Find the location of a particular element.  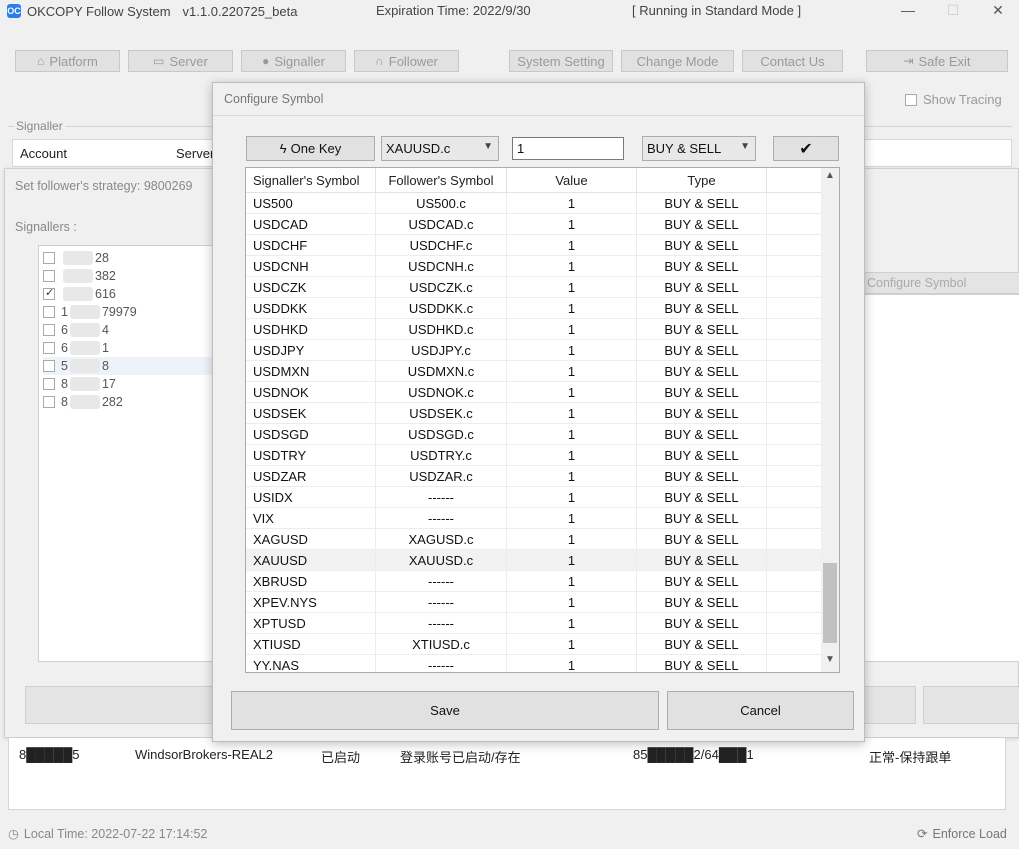

signaller-button: ● Signaller is located at coordinates (293, 61).